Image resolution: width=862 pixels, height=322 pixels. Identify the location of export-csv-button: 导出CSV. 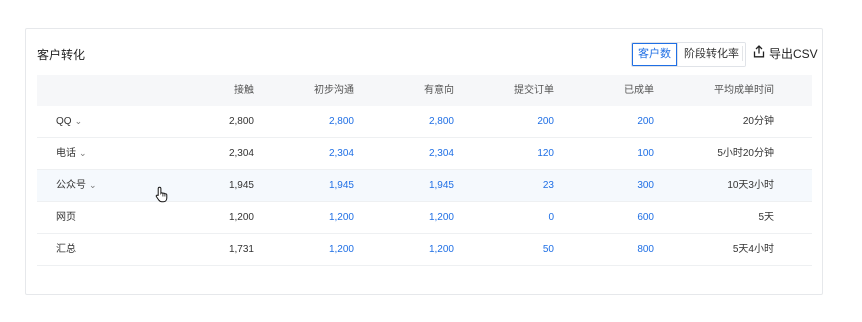
(785, 53).